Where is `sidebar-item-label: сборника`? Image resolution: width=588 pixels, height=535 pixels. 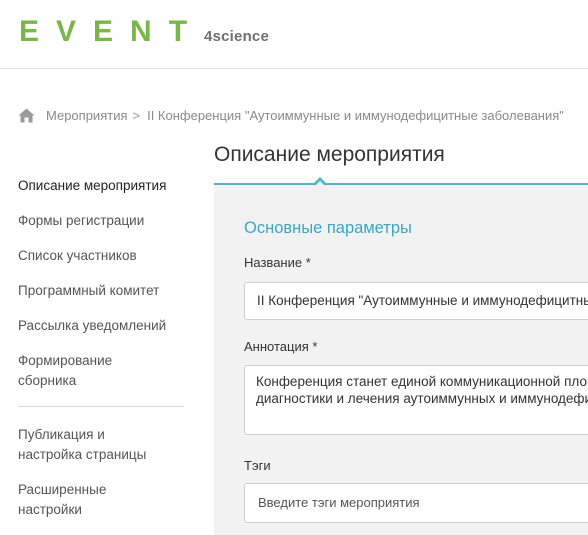
sidebar-item-label: сборника is located at coordinates (47, 380).